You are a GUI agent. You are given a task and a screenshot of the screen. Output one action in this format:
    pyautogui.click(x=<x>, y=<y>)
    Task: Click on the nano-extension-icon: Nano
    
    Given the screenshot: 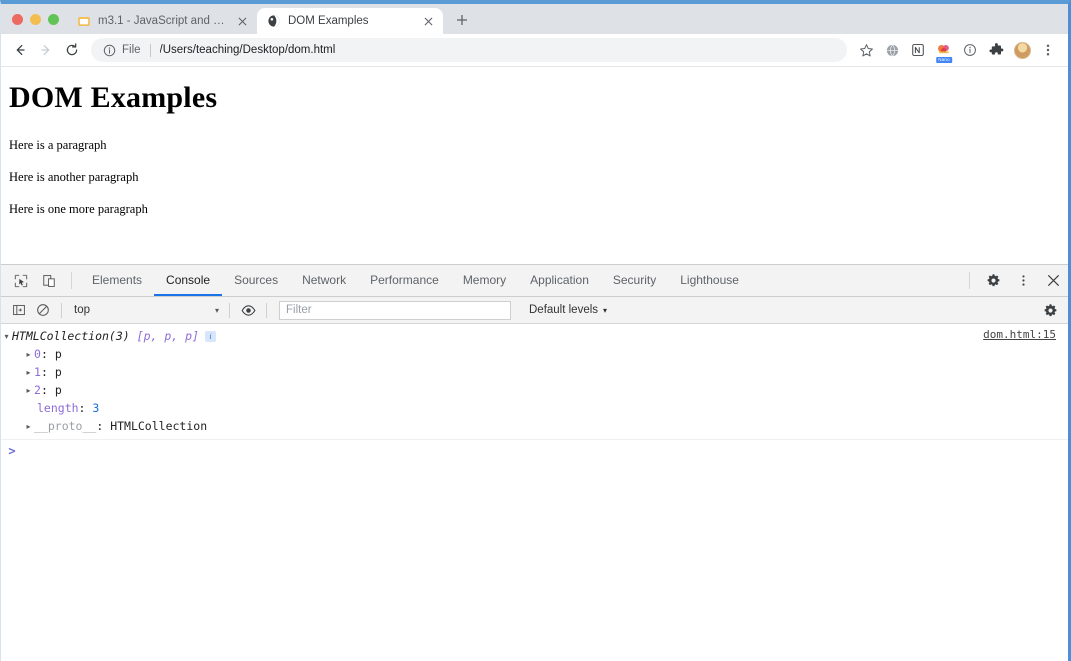 What is the action you would take?
    pyautogui.click(x=944, y=50)
    